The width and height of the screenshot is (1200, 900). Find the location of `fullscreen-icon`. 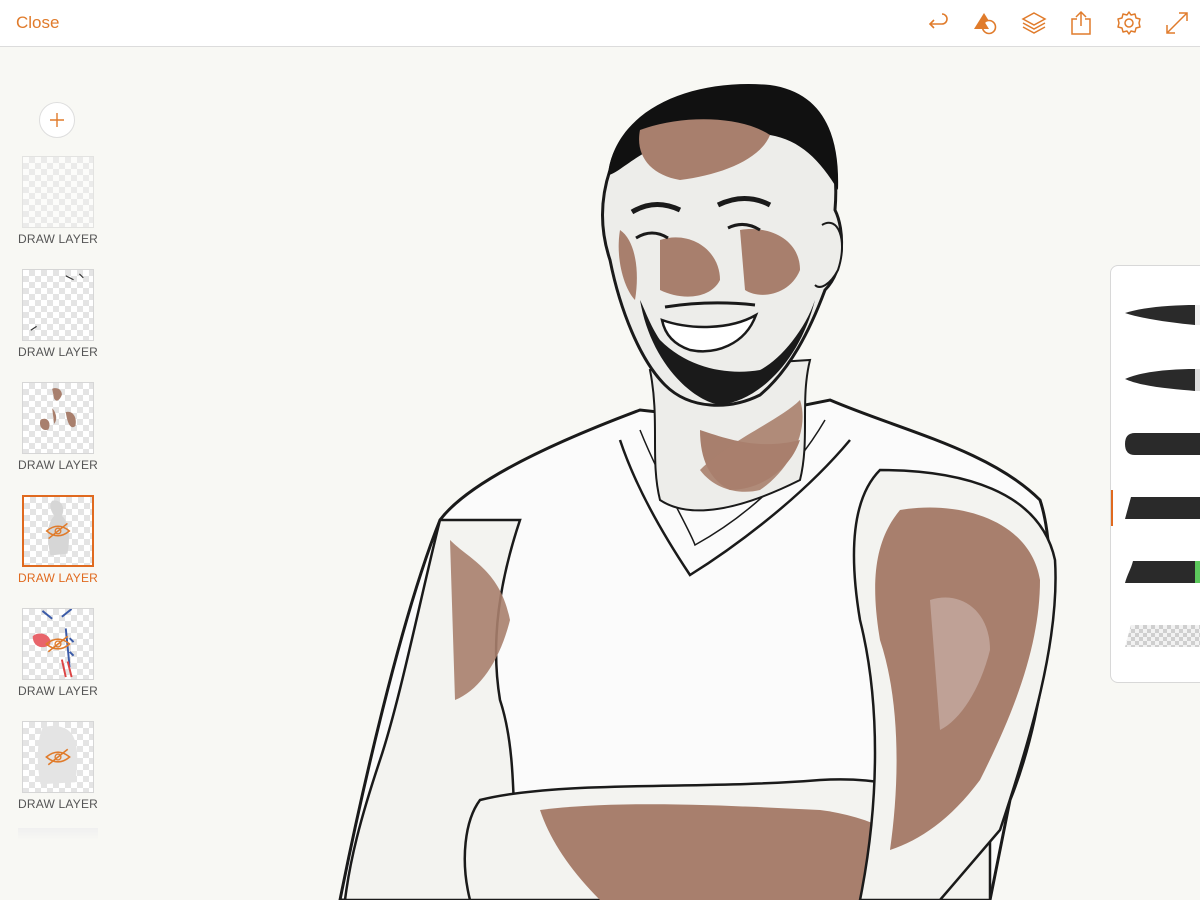

fullscreen-icon is located at coordinates (1177, 23).